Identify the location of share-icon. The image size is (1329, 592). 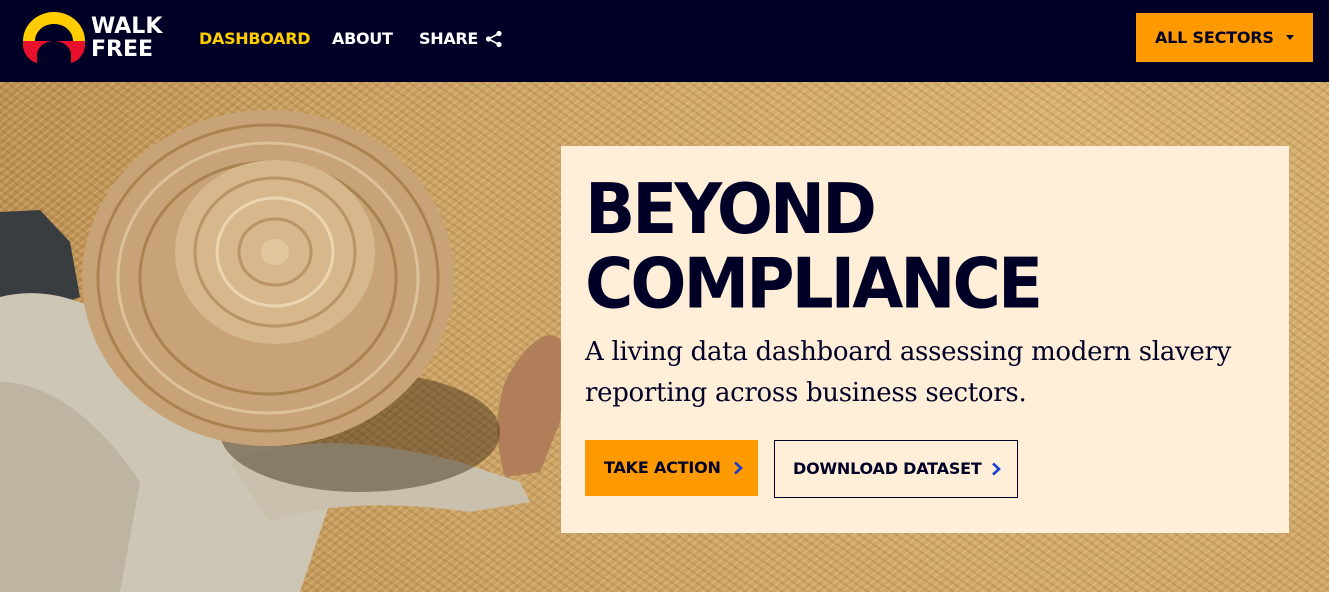
(494, 41).